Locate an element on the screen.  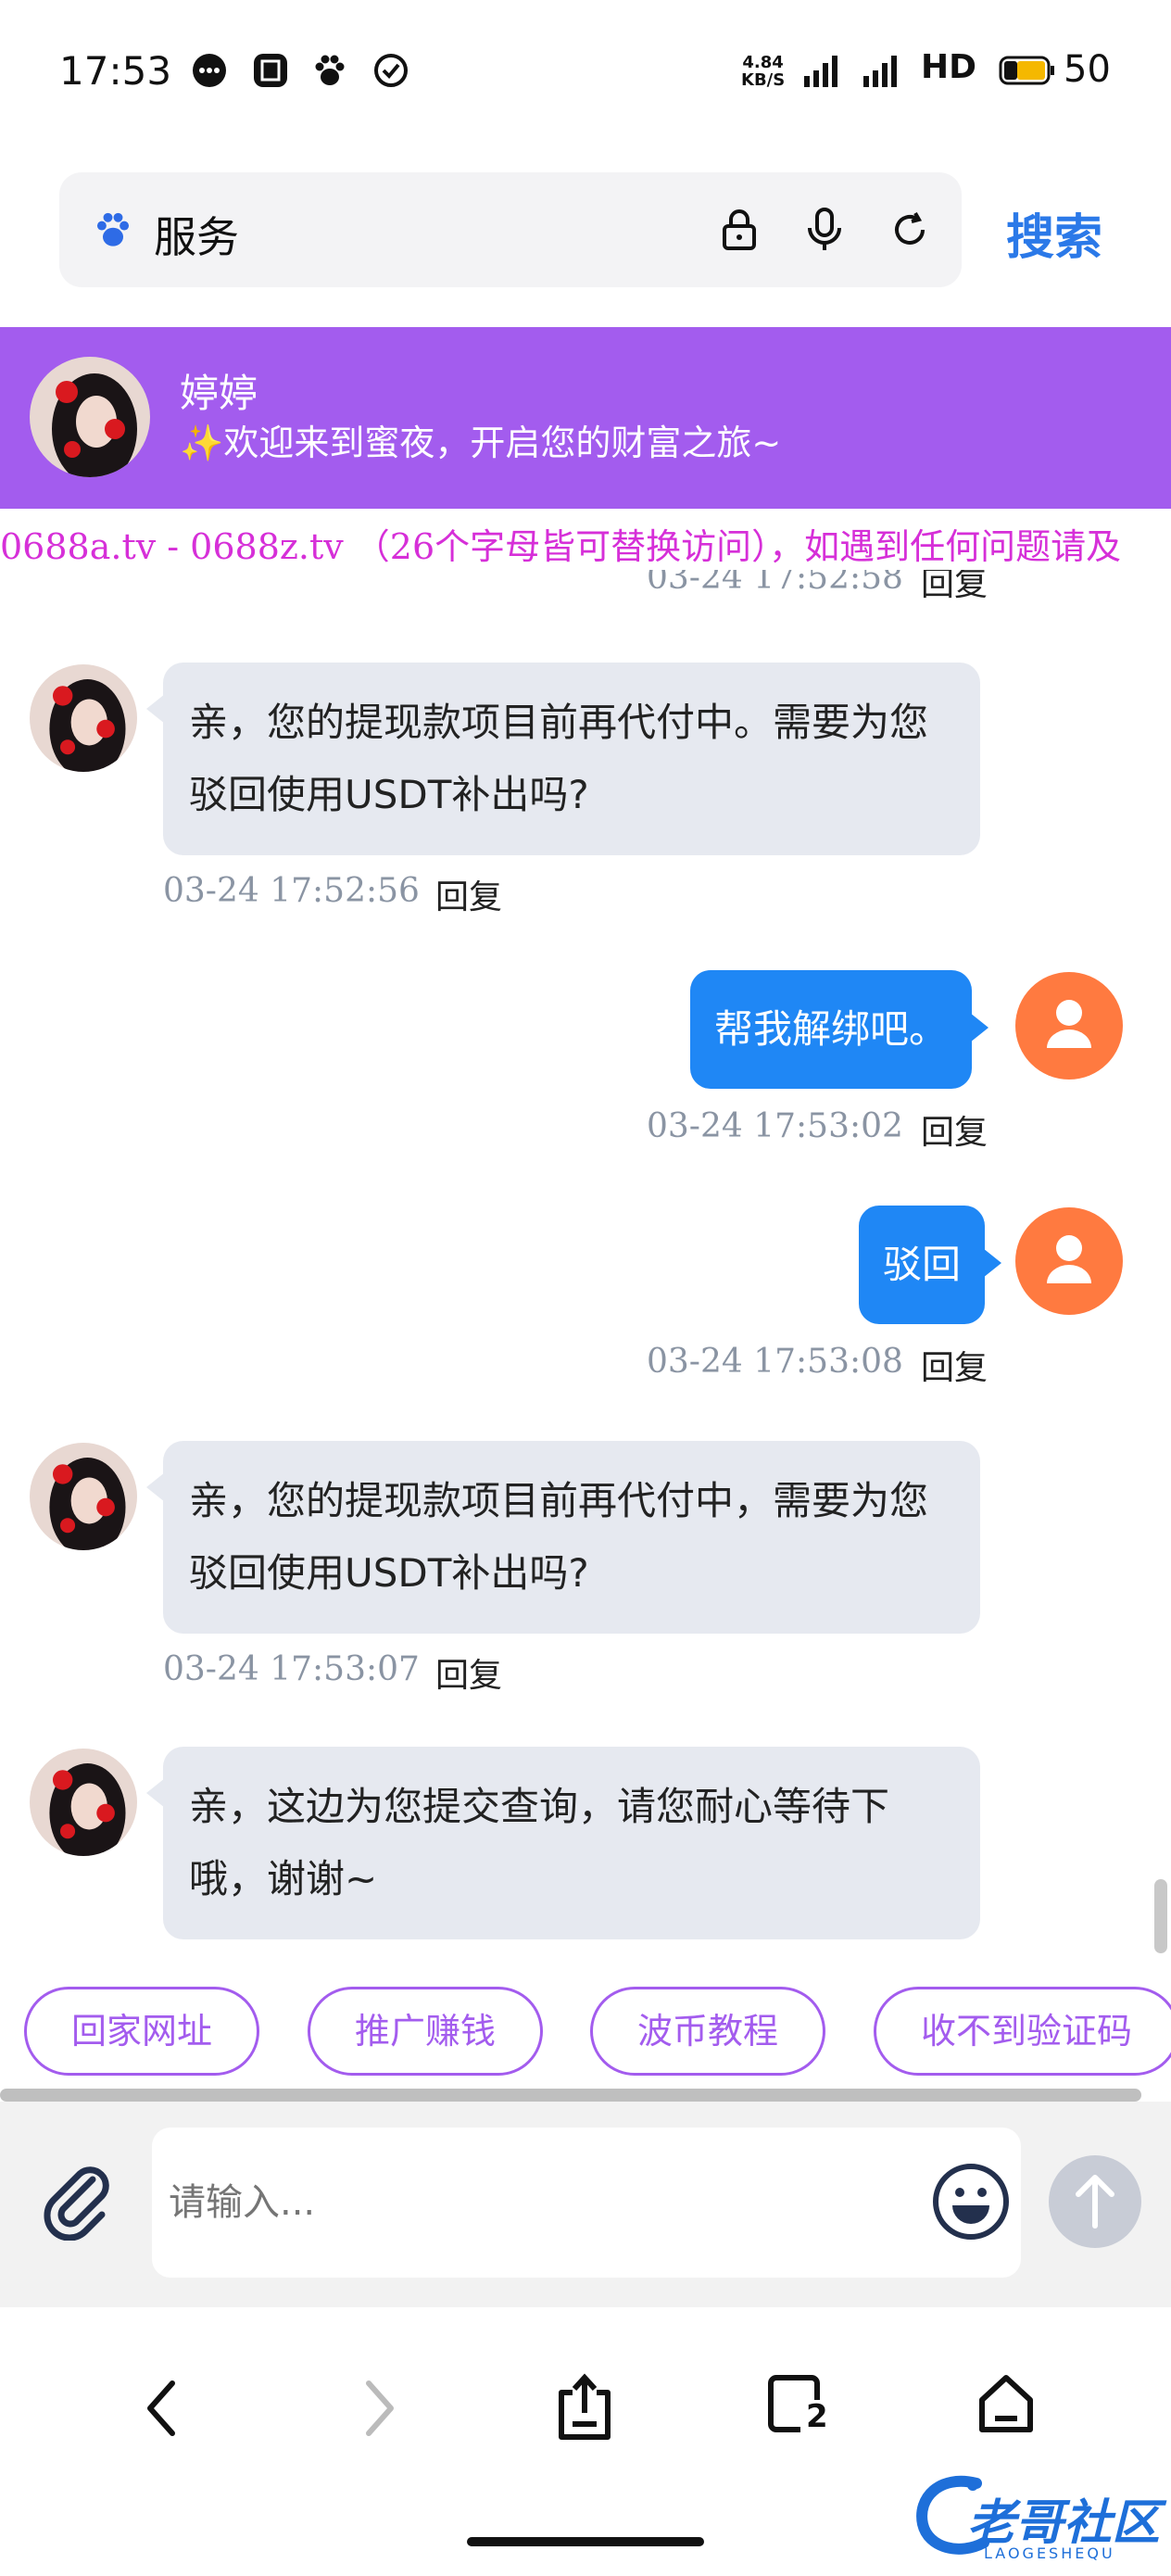
quick-reply-chip: 回家网址 is located at coordinates (142, 2031).